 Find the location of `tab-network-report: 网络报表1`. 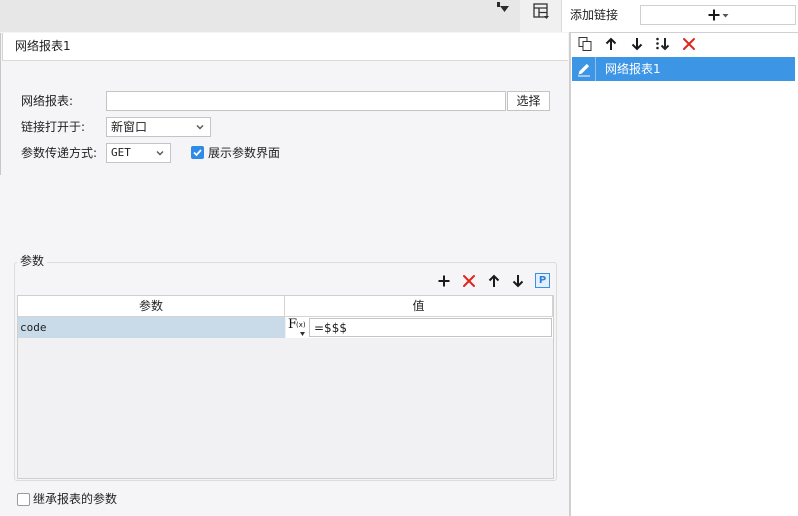

tab-network-report: 网络报表1 is located at coordinates (42, 46).